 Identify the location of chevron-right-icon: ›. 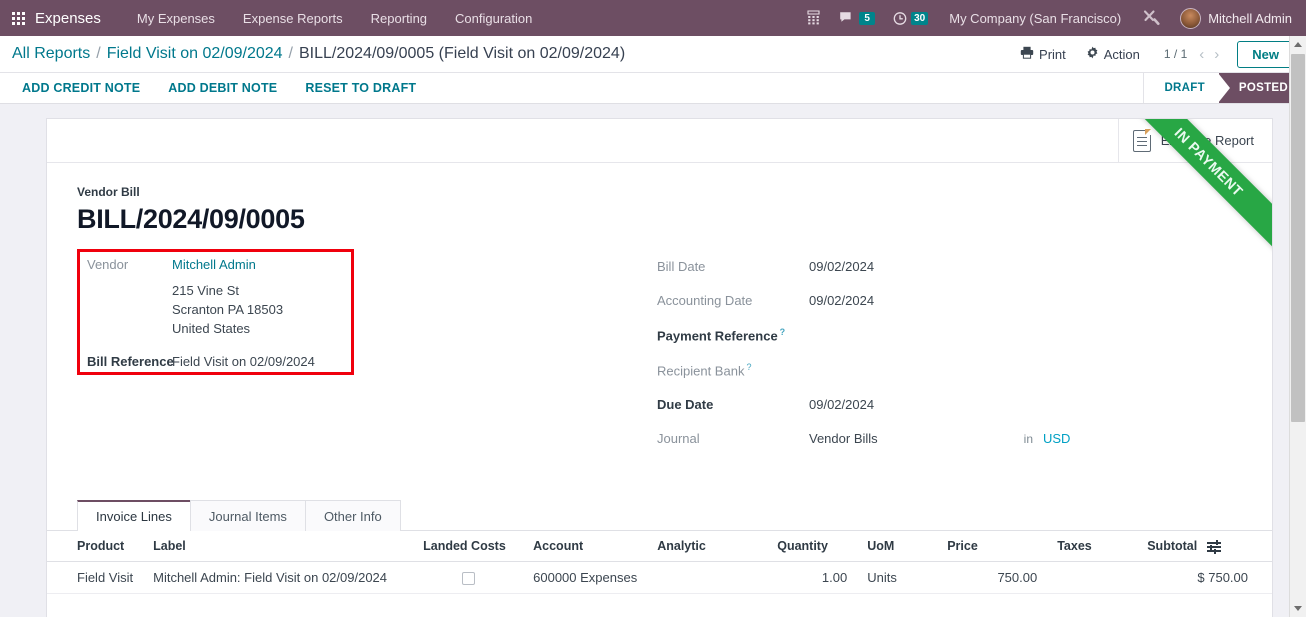
(1216, 54).